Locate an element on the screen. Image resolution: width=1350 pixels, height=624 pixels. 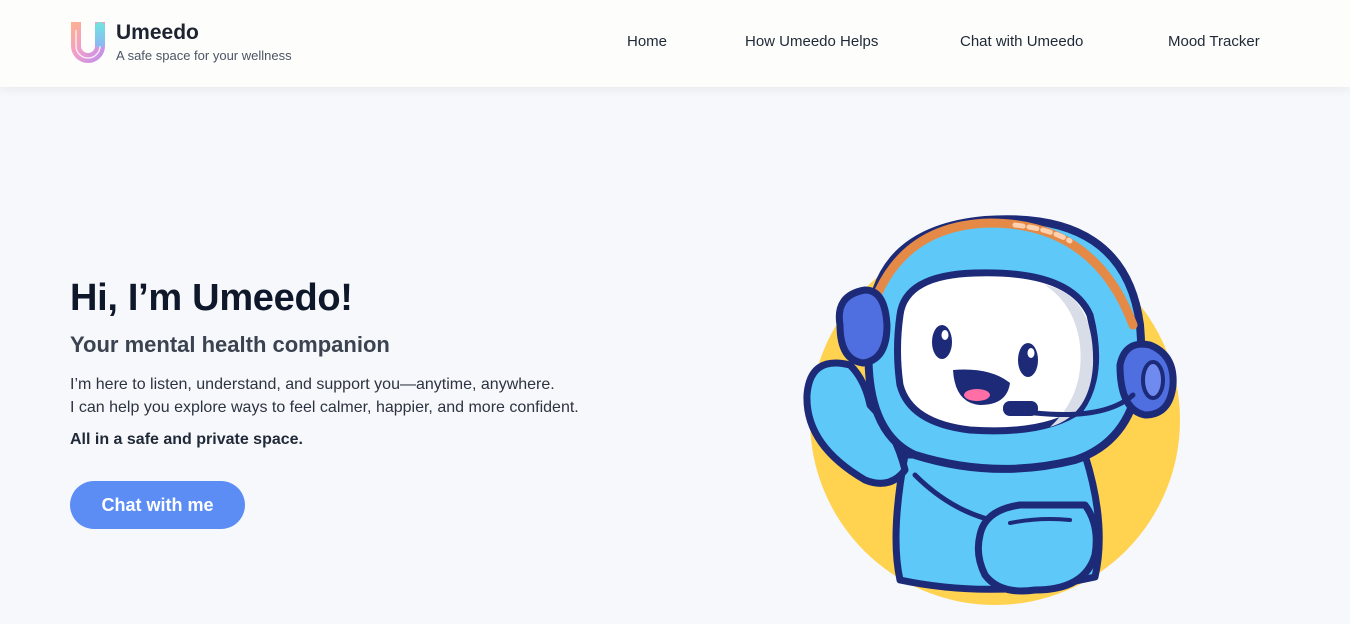
mascot-microphone is located at coordinates (1020, 408).